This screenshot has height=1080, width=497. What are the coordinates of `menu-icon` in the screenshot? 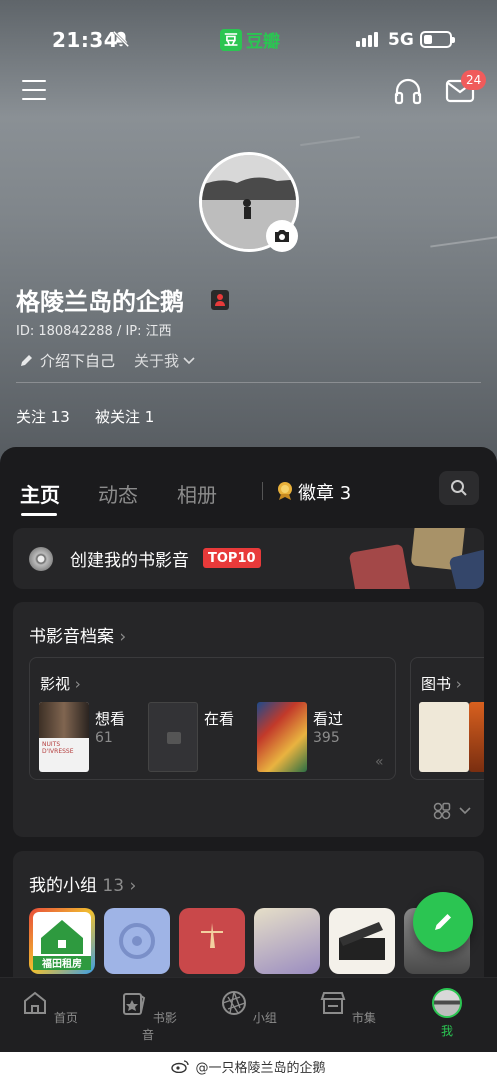 It's located at (34, 91).